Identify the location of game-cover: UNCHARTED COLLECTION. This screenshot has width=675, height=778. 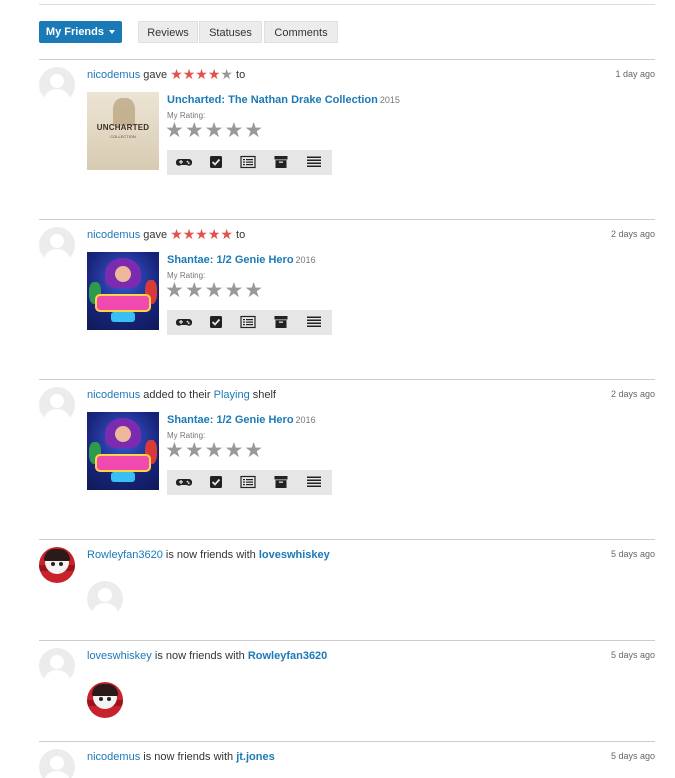
(123, 131).